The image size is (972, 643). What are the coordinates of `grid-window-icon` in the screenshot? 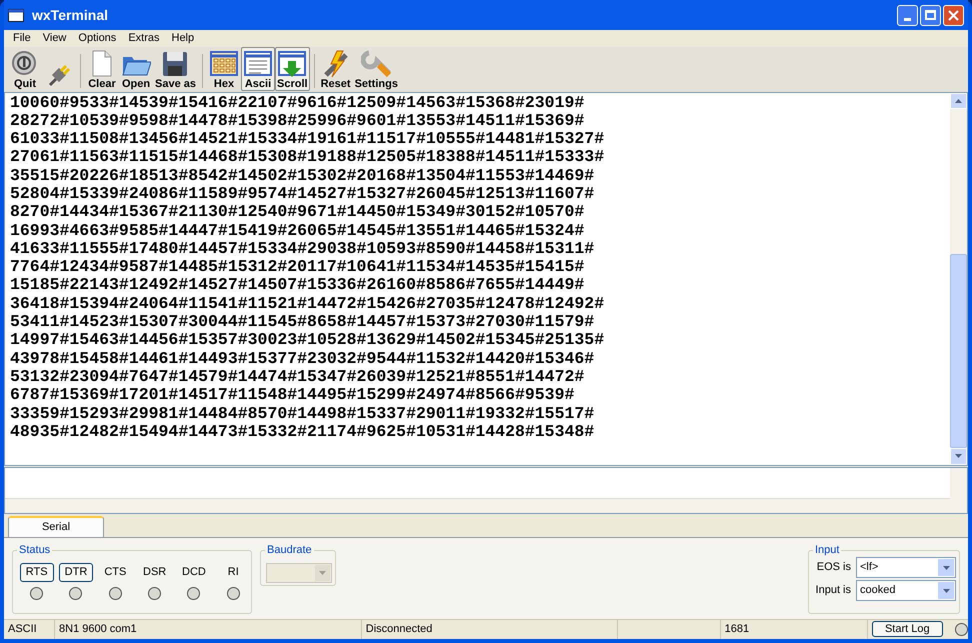 It's located at (223, 63).